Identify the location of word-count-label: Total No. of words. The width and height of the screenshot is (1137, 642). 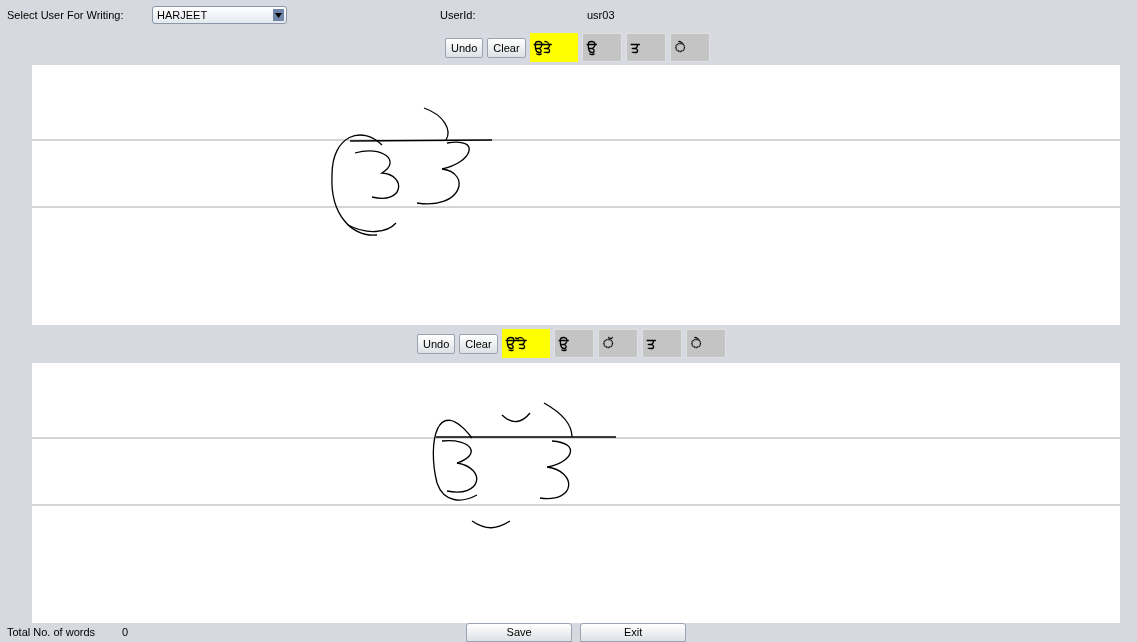
(52, 633).